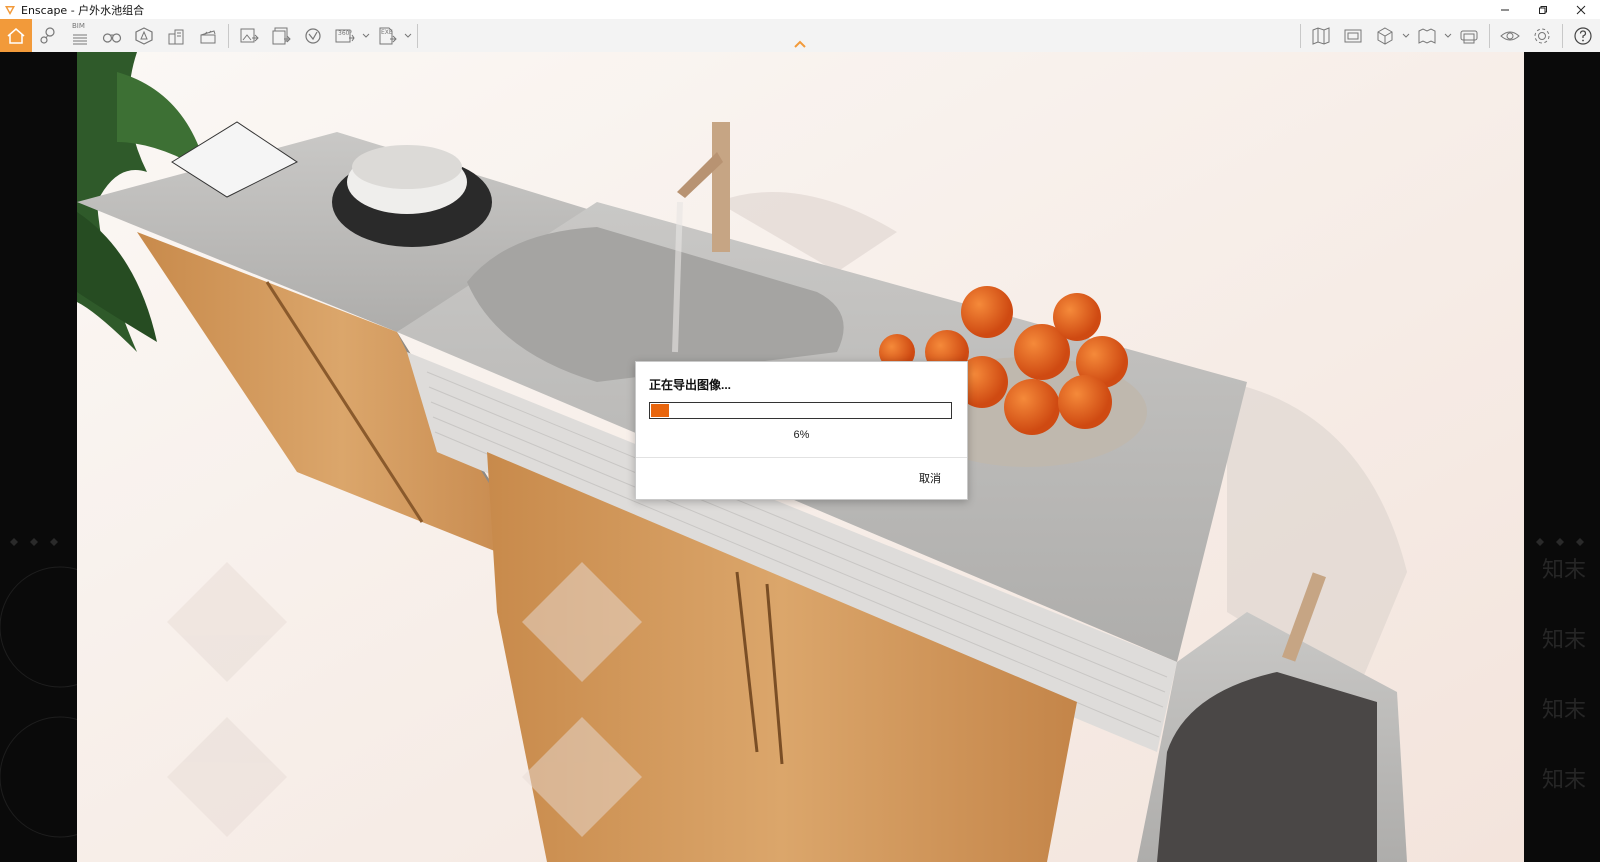 This screenshot has width=1600, height=862. I want to click on eye-icon, so click(1510, 35).